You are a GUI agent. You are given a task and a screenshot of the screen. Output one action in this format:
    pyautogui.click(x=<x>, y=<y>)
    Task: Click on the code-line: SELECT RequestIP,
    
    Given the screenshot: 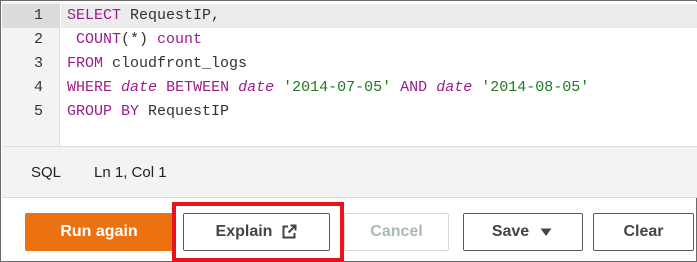 What is the action you would take?
    pyautogui.click(x=379, y=16)
    